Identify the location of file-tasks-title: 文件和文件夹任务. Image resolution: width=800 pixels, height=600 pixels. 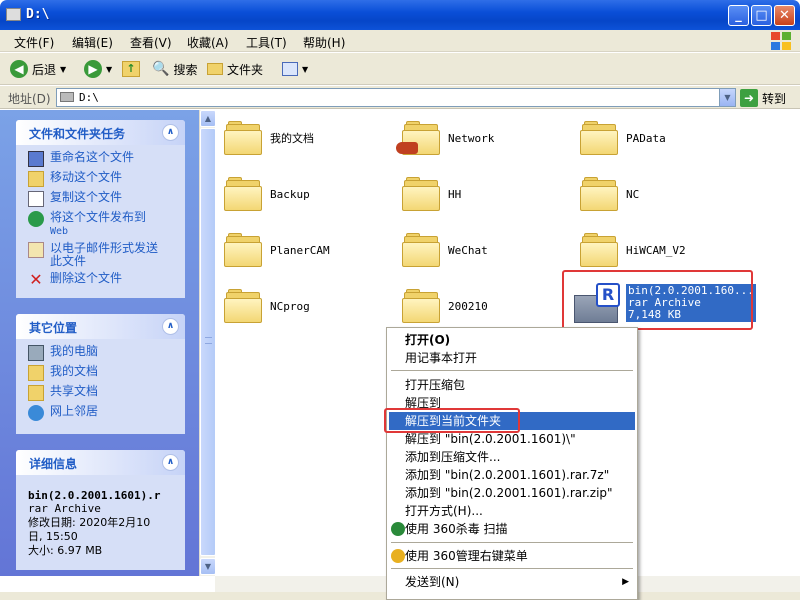
(77, 134).